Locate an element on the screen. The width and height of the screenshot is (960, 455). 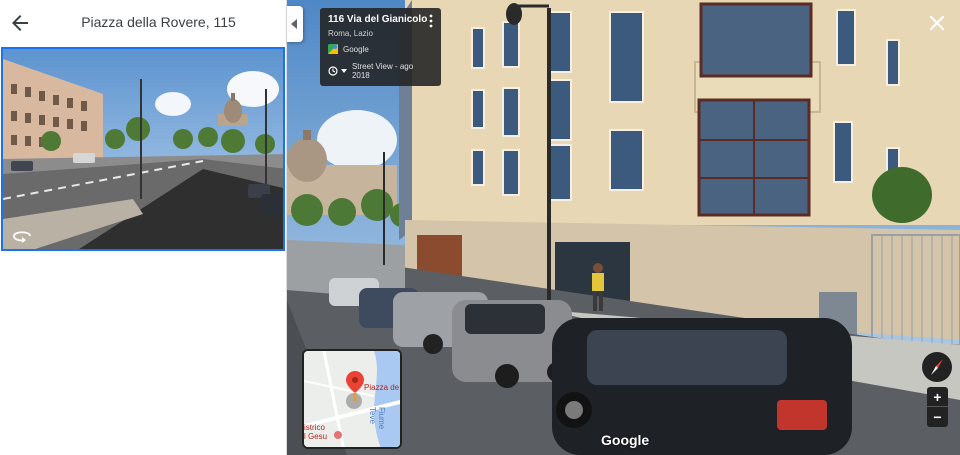
zoom-in-button: + is located at coordinates (937, 397).